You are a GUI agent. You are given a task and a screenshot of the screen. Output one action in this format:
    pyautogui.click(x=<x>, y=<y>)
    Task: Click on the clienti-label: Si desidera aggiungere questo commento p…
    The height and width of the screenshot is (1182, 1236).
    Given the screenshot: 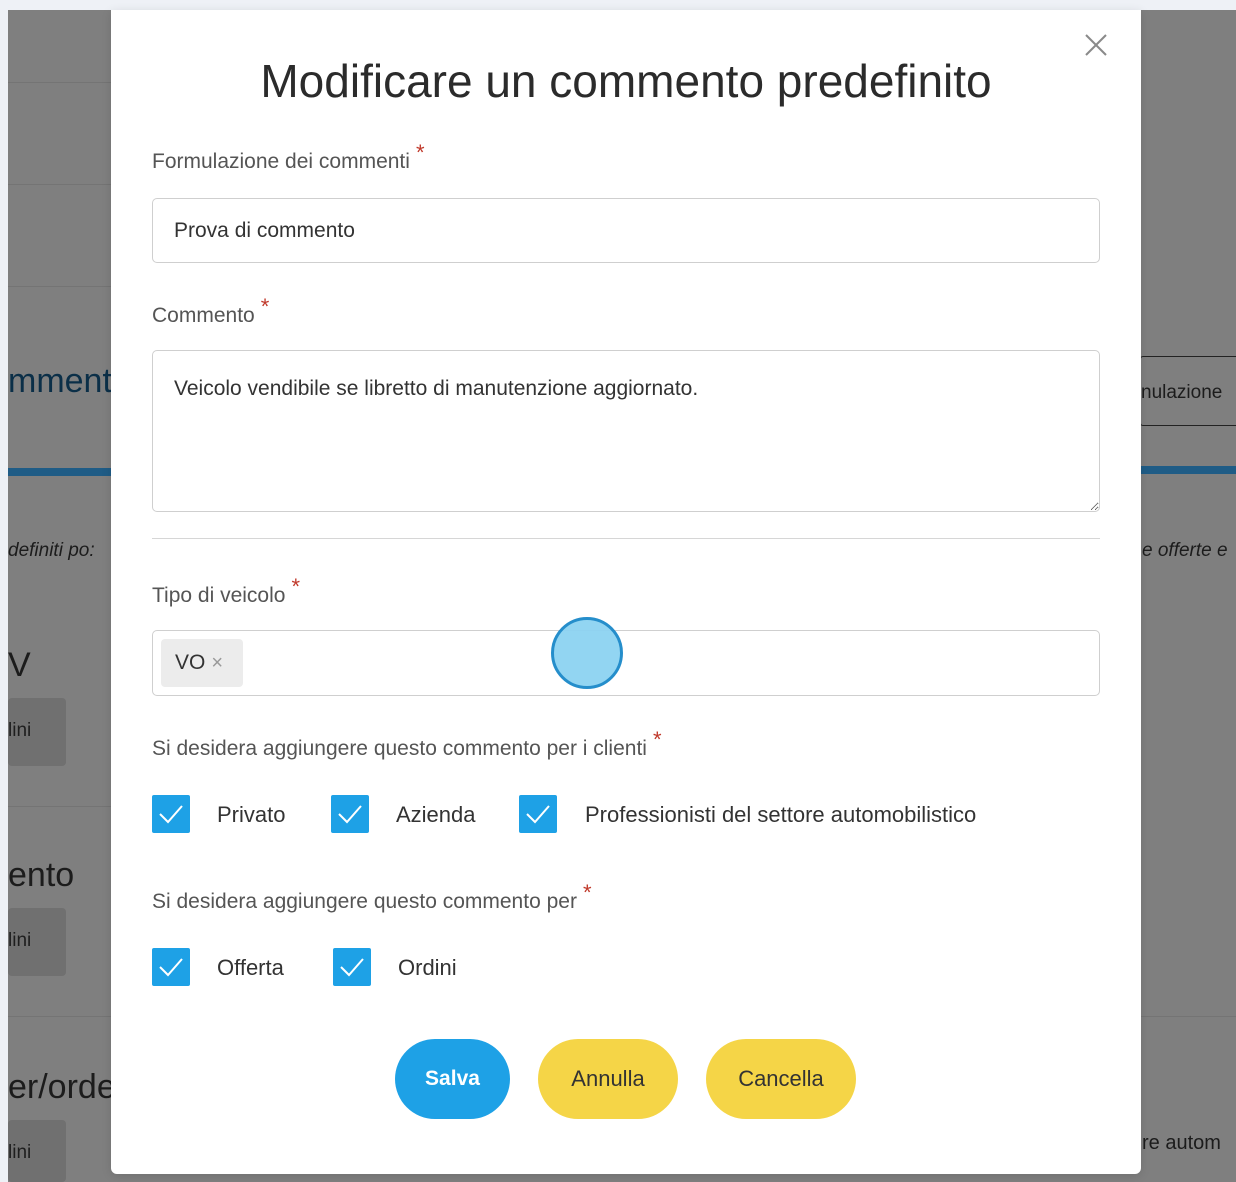 What is the action you would take?
    pyautogui.click(x=407, y=744)
    